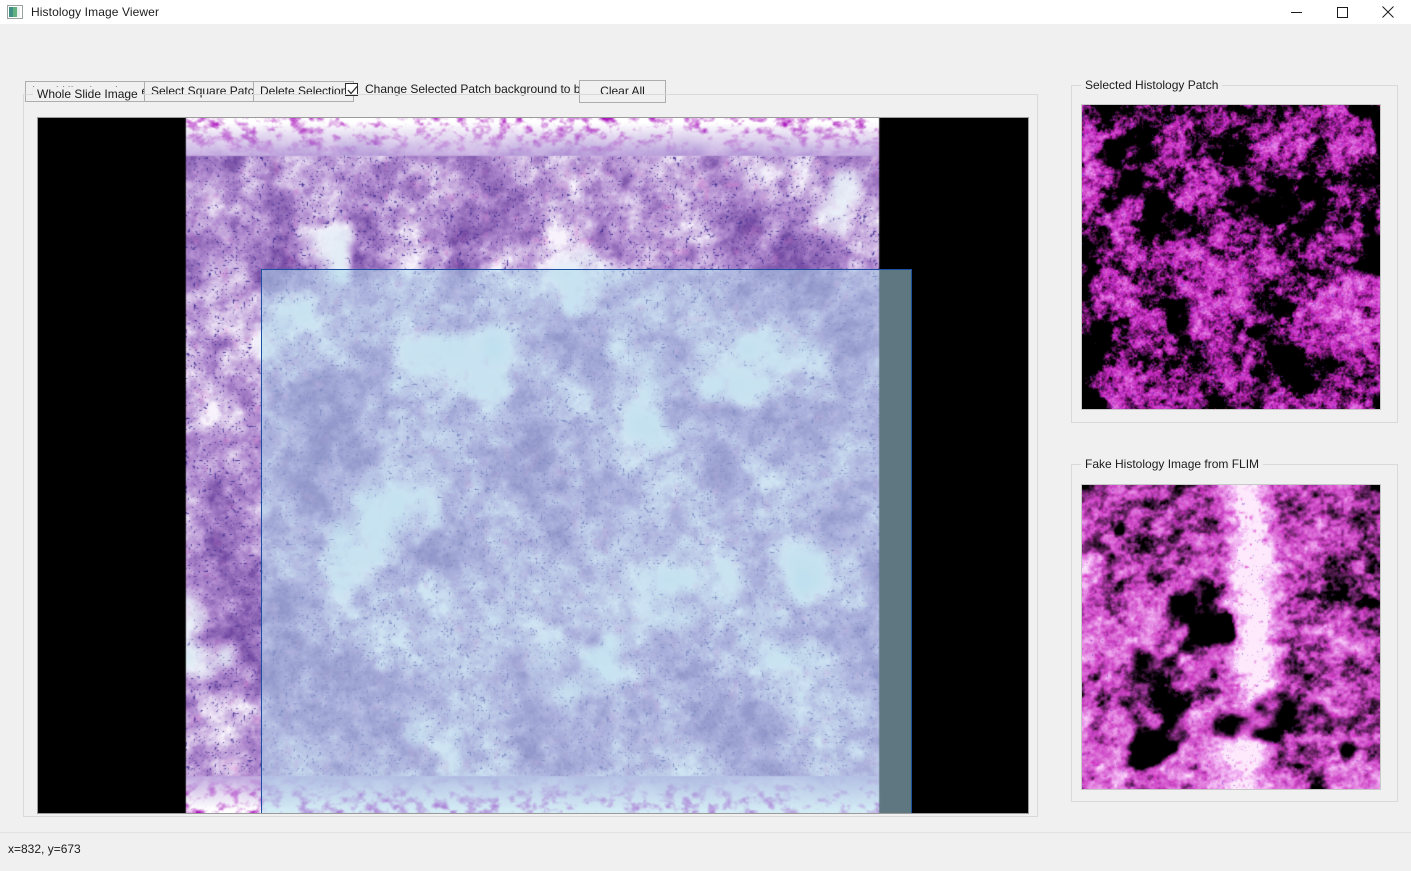 Image resolution: width=1411 pixels, height=871 pixels. Describe the element at coordinates (705, 12) in the screenshot. I see `title-bar: Histology Image Viewer` at that location.